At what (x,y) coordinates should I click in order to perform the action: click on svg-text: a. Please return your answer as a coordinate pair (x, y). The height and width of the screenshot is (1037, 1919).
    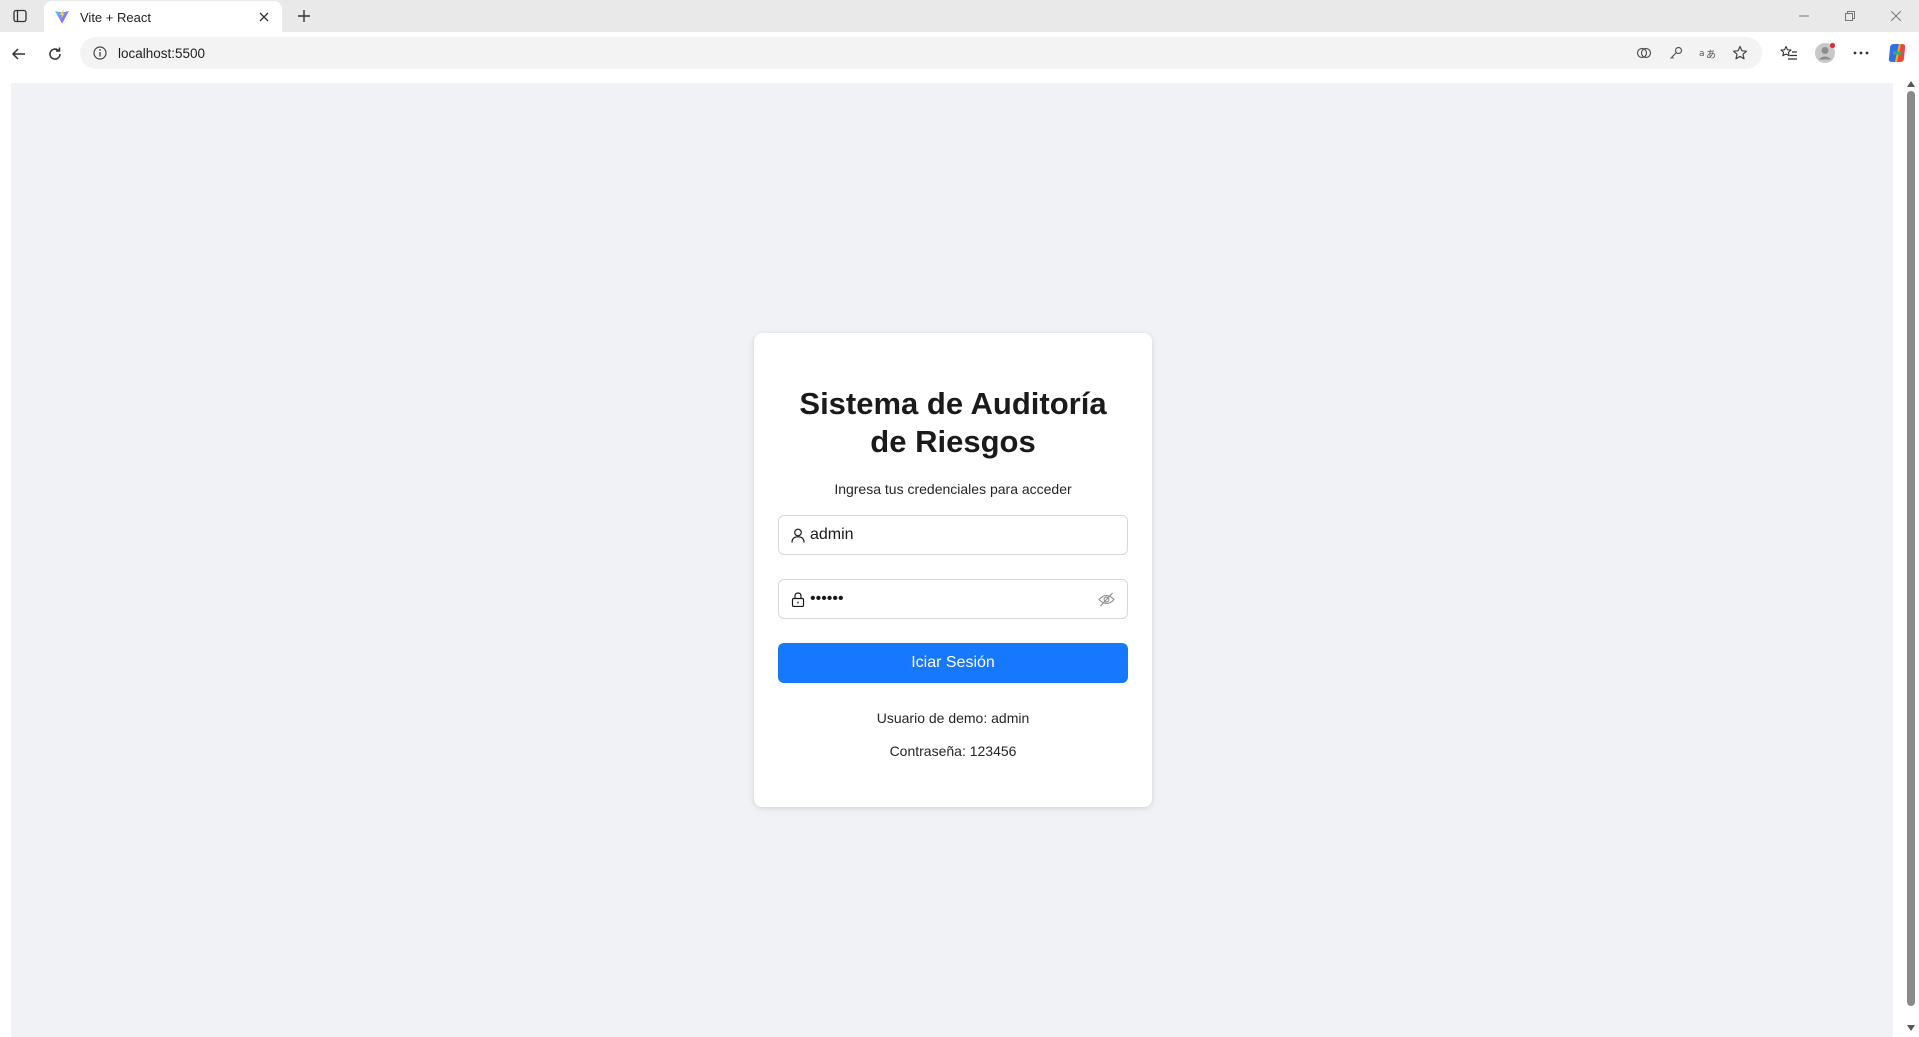
    Looking at the image, I should click on (1702, 54).